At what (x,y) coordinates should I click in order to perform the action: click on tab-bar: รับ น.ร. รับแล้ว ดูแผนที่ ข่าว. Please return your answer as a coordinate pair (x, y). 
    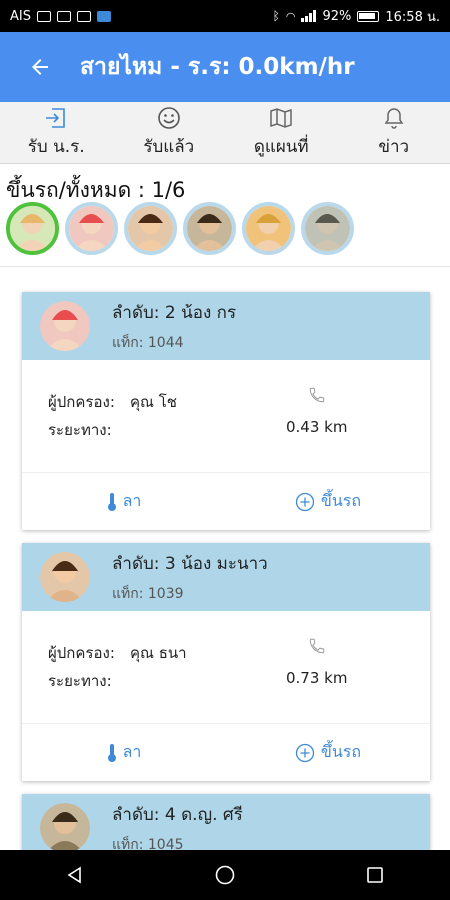
    Looking at the image, I should click on (225, 133).